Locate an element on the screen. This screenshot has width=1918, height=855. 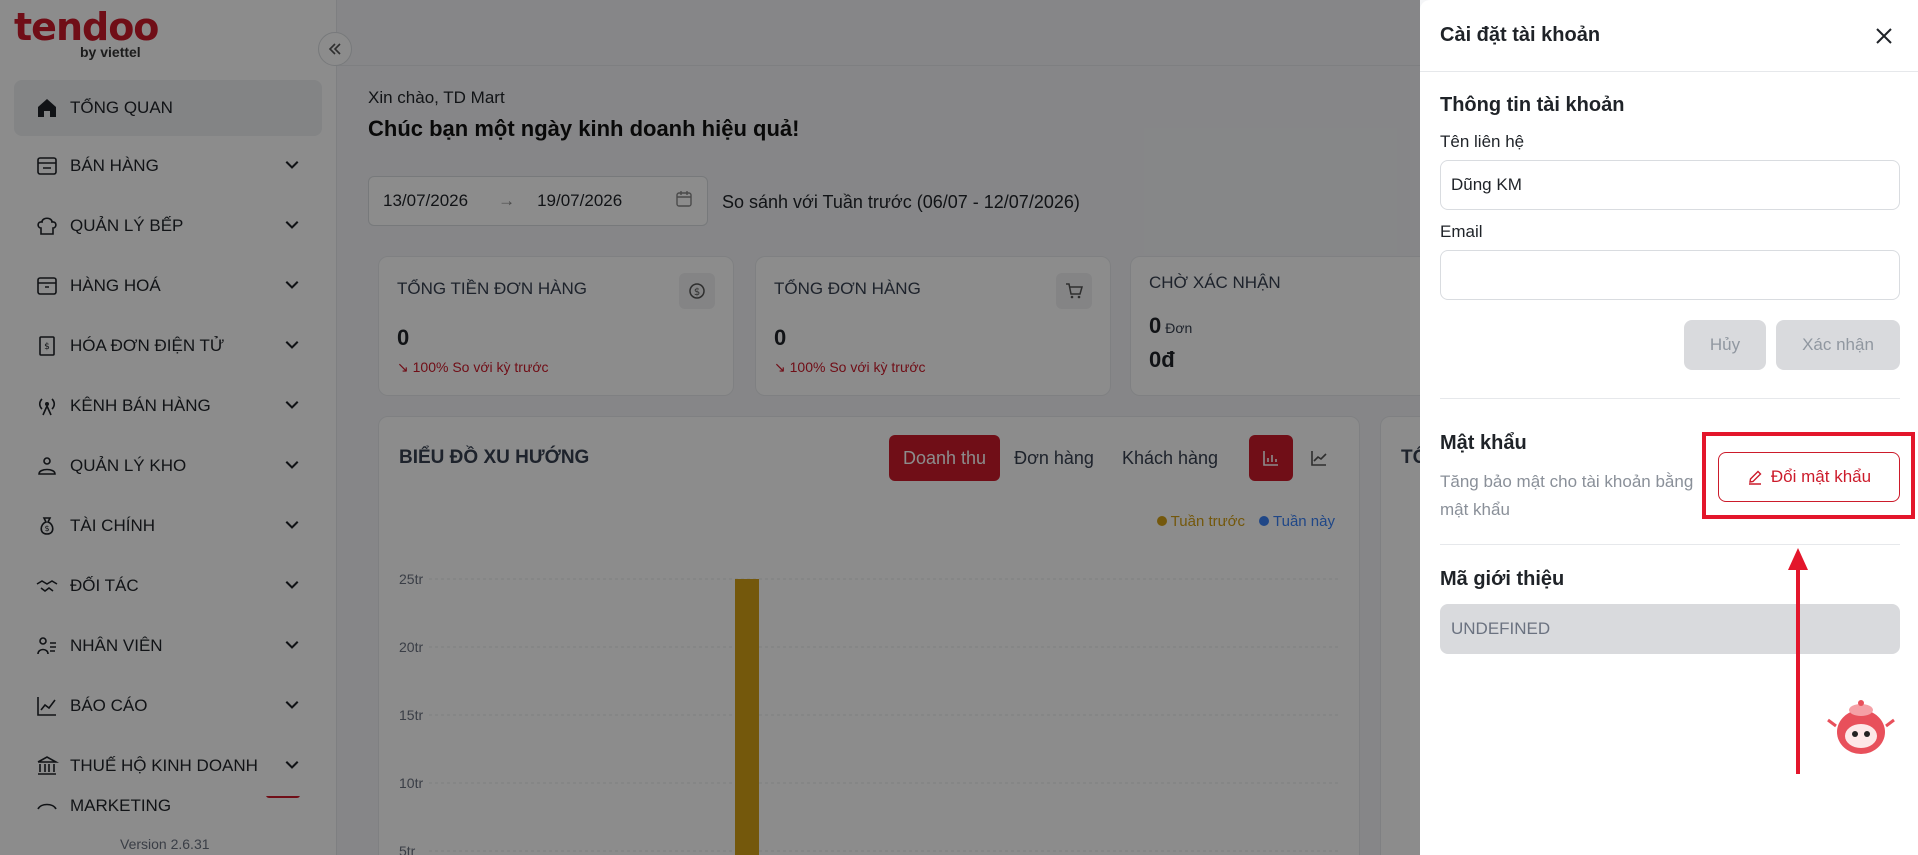
password-heading: Mật khẩu is located at coordinates (1483, 443).